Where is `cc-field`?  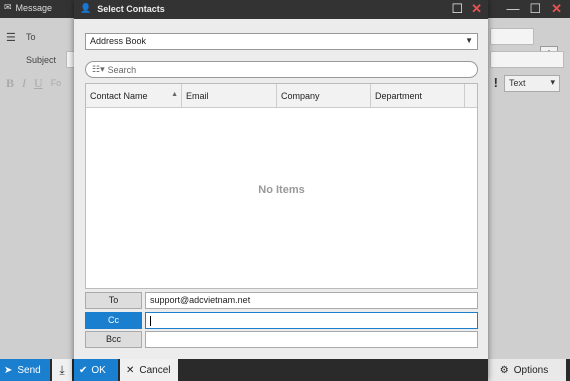 cc-field is located at coordinates (311, 320).